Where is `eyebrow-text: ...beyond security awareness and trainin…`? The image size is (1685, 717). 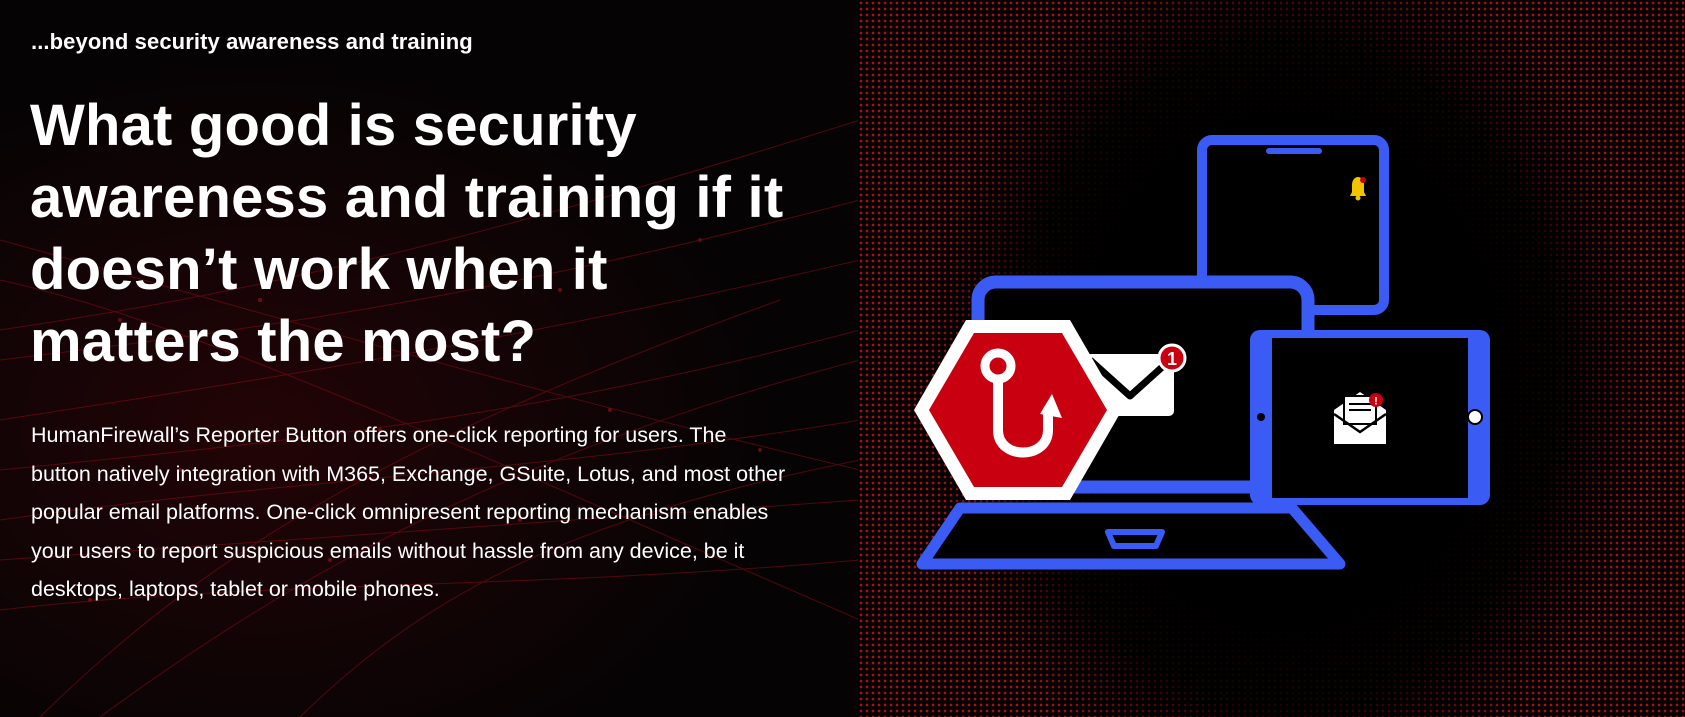
eyebrow-text: ...beyond security awareness and trainin… is located at coordinates (252, 41).